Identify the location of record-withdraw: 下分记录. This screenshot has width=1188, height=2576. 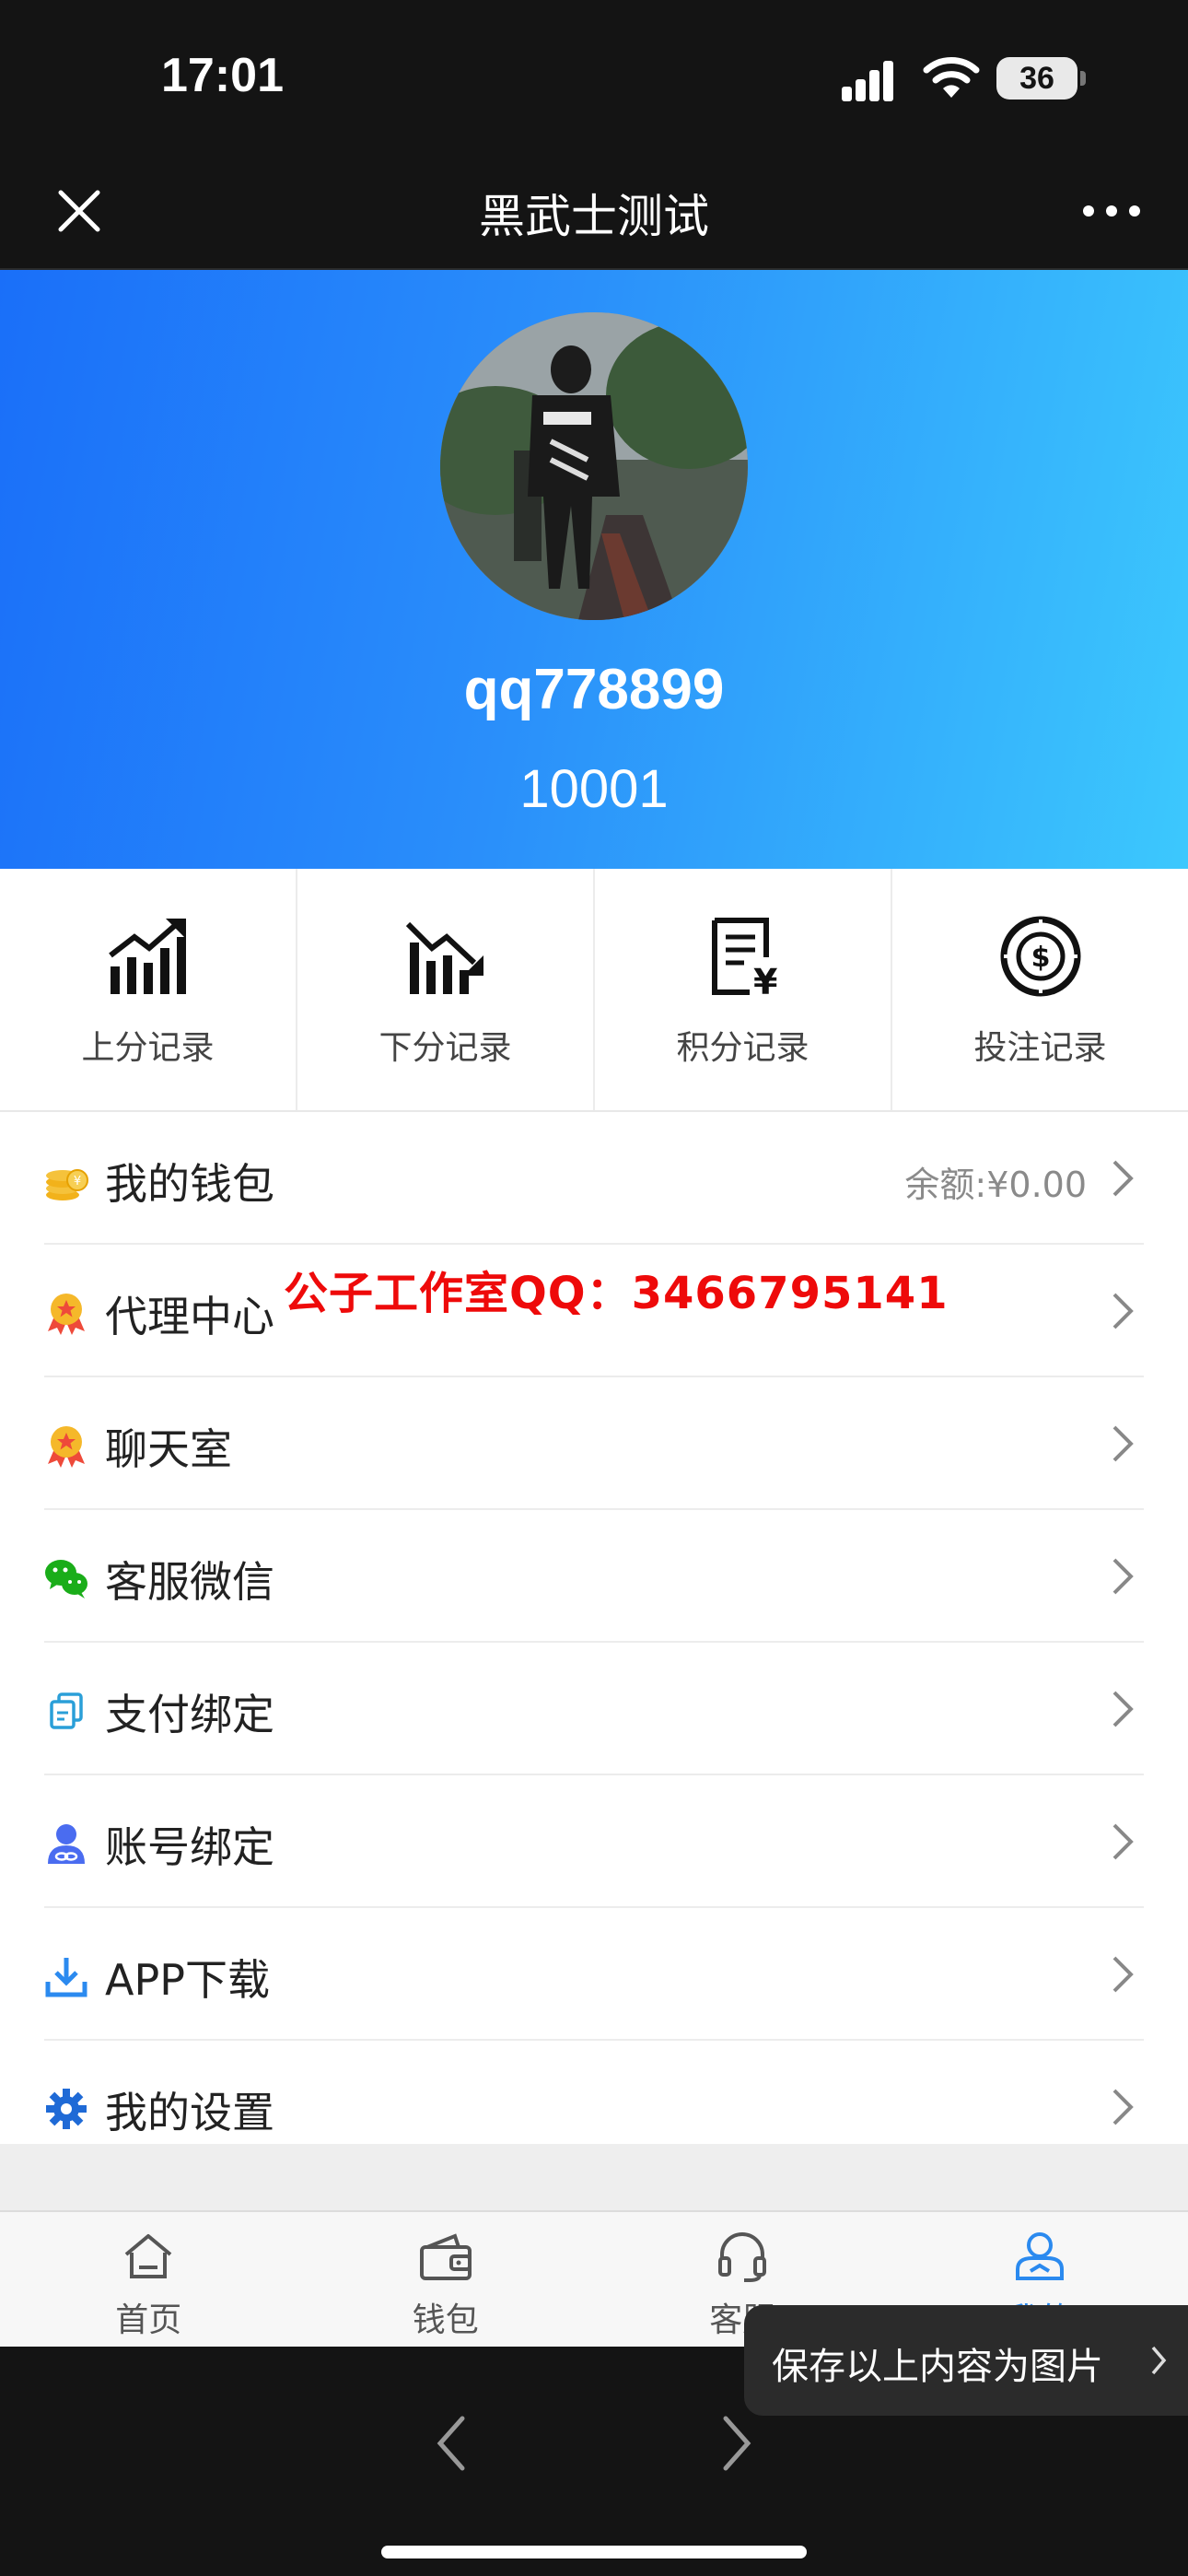
(446, 989).